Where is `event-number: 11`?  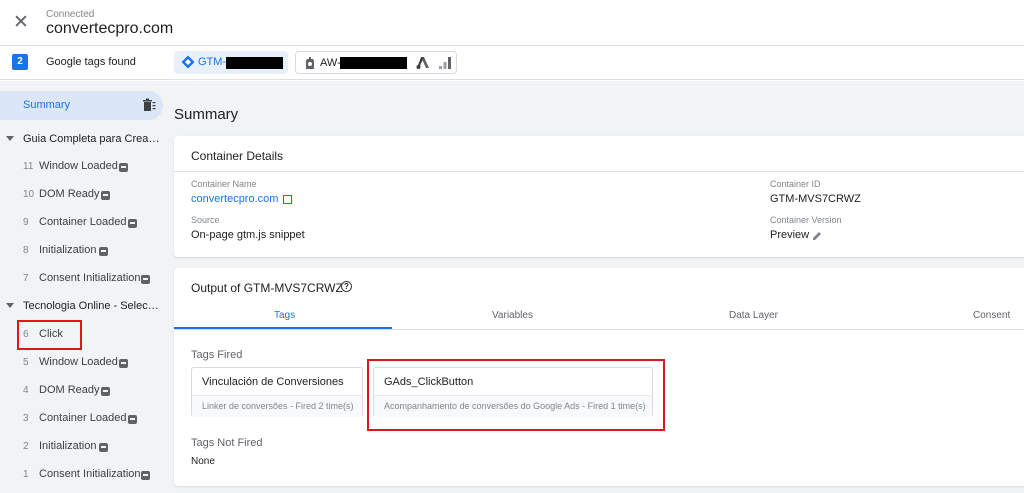
event-number: 11 is located at coordinates (28, 166).